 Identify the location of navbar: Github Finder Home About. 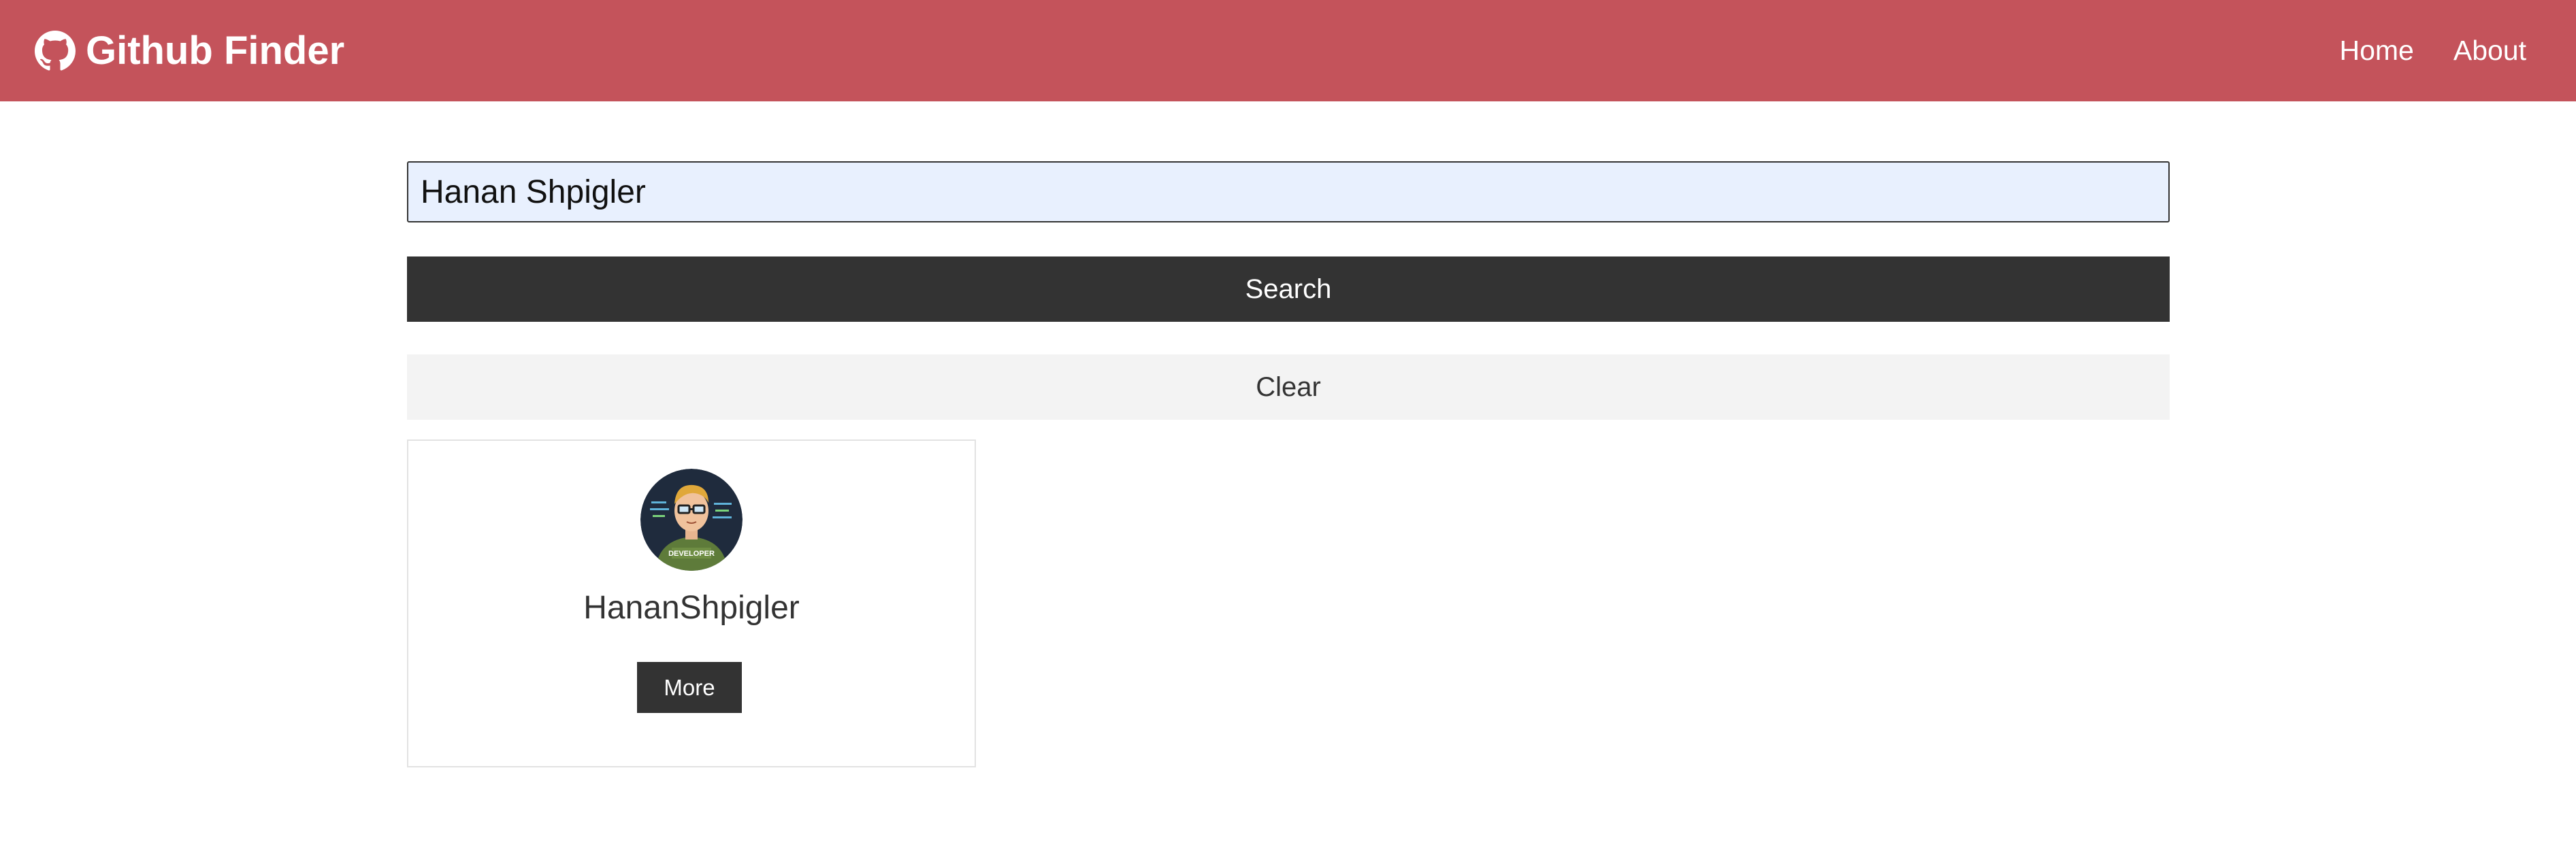
(1288, 50).